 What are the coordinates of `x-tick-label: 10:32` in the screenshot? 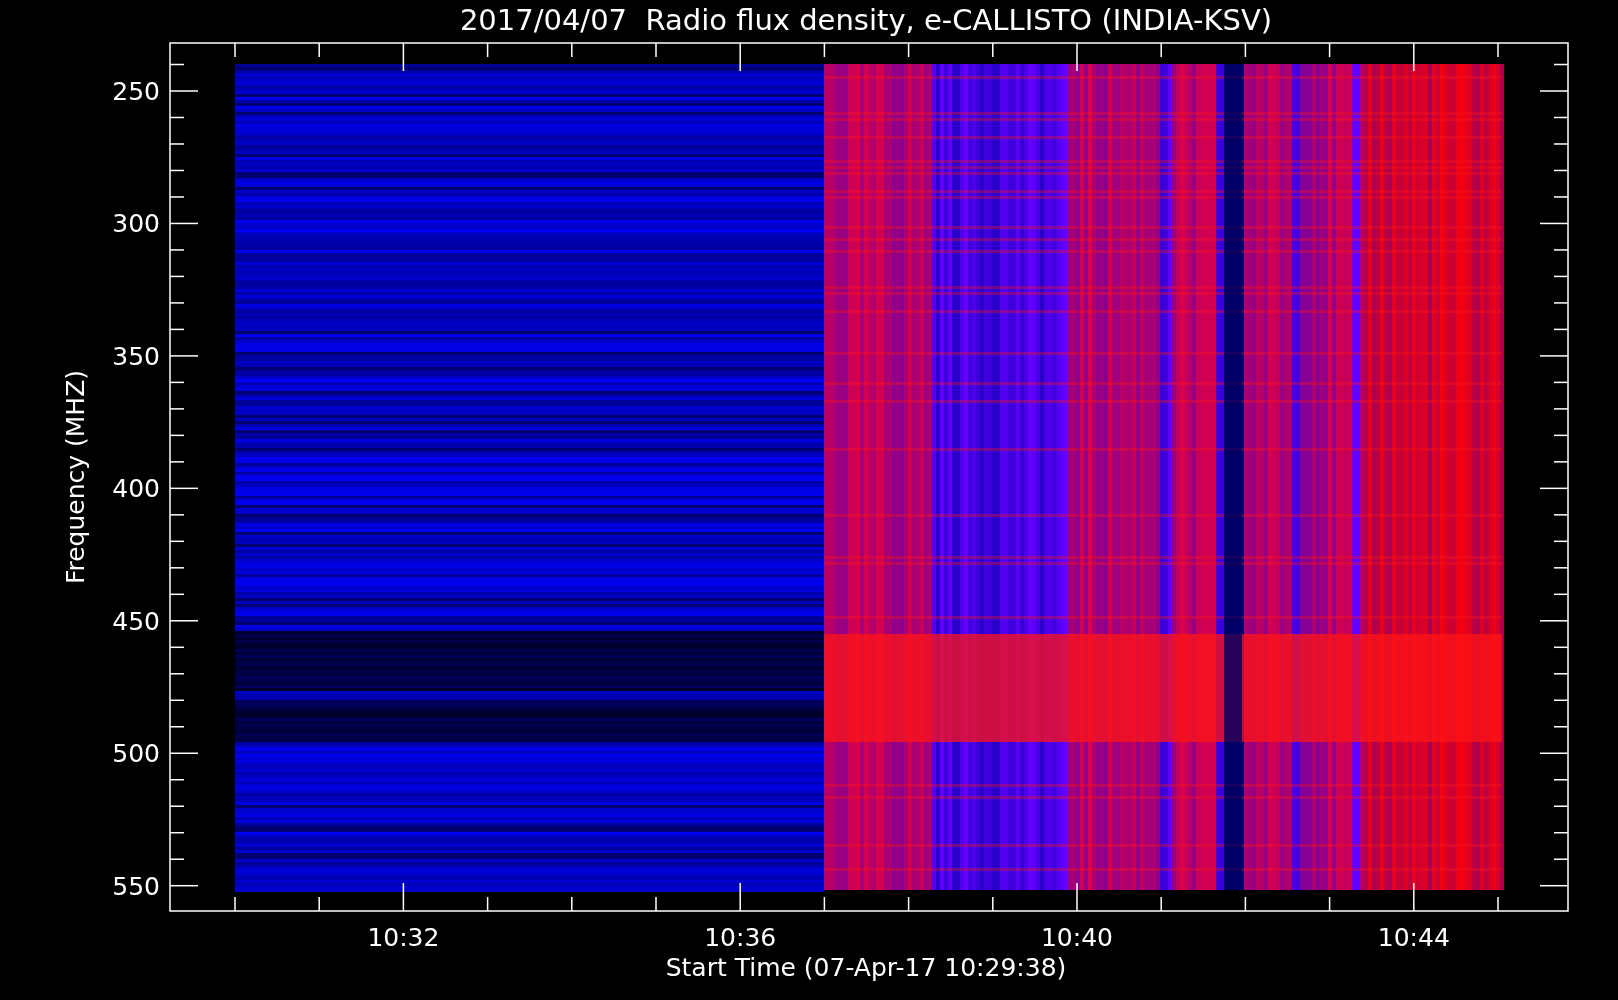 It's located at (403, 937).